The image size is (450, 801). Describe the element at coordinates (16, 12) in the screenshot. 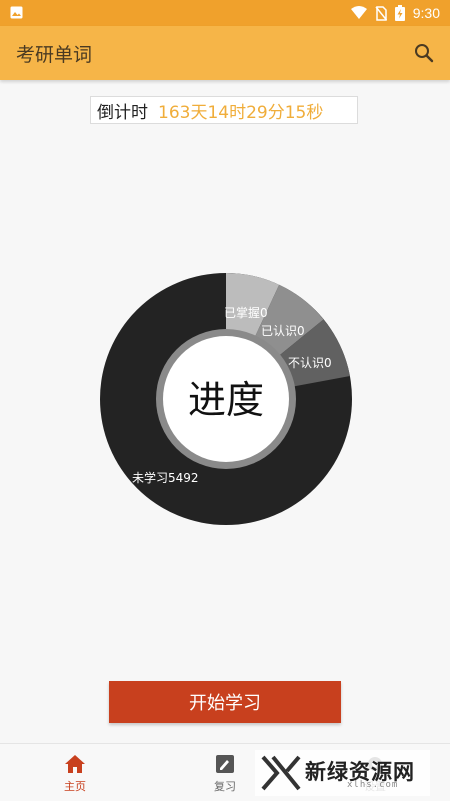

I see `image-icon` at that location.